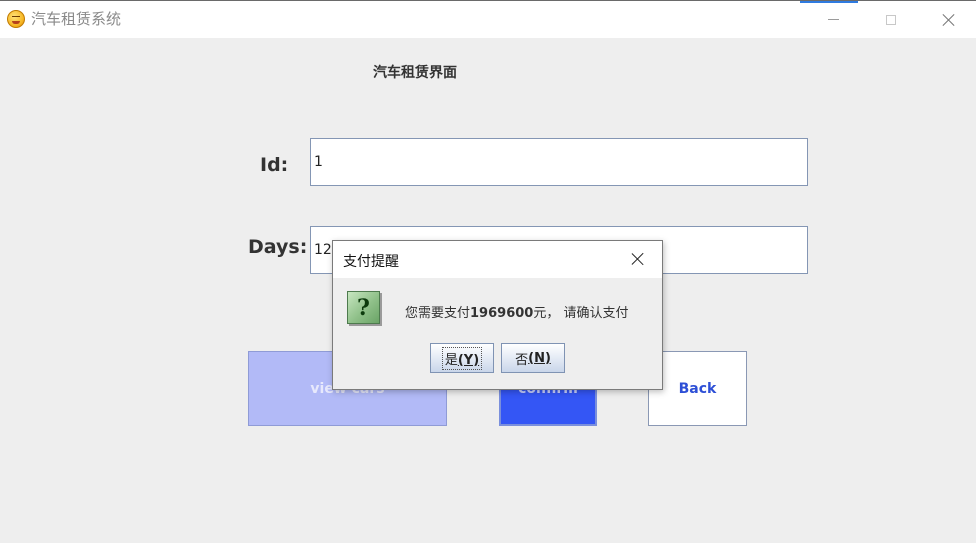 This screenshot has width=976, height=543. Describe the element at coordinates (468, 360) in the screenshot. I see `yes-mnemonic: (Y)` at that location.